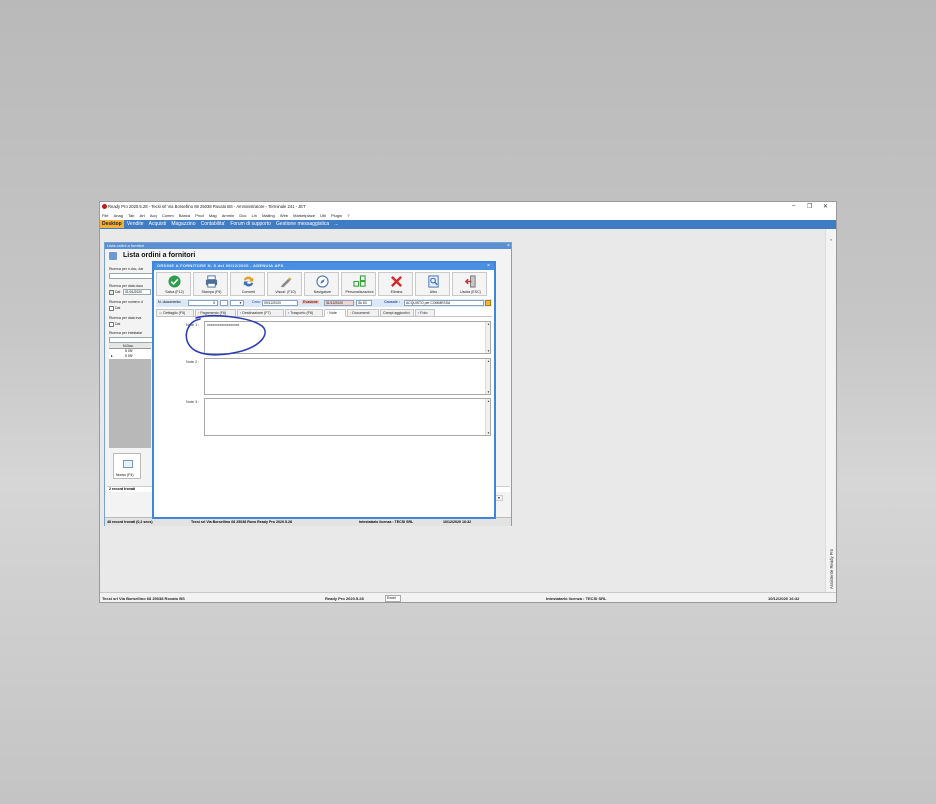 Image resolution: width=936 pixels, height=804 pixels. I want to click on filter-data-label: Ricerca per data docu, so click(126, 286).